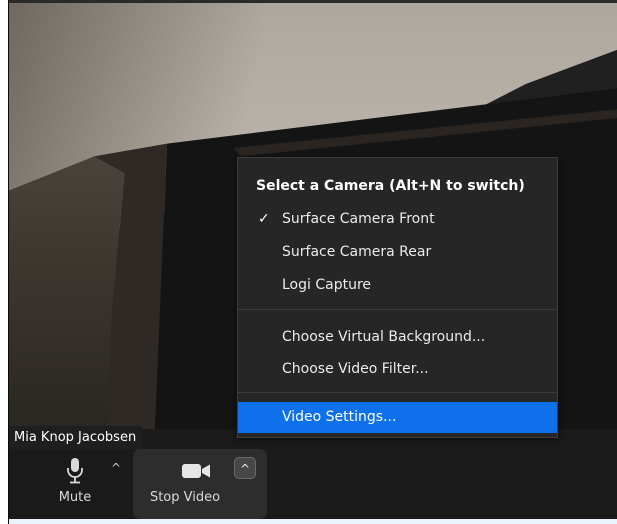 The width and height of the screenshot is (617, 524). I want to click on menu-item-surface-camera-front: ✓ Surface Camera Front, so click(397, 219).